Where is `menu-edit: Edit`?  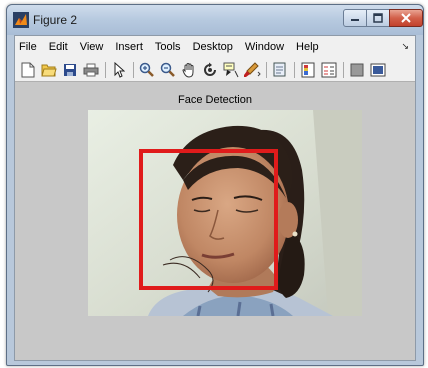
menu-edit: Edit is located at coordinates (58, 47).